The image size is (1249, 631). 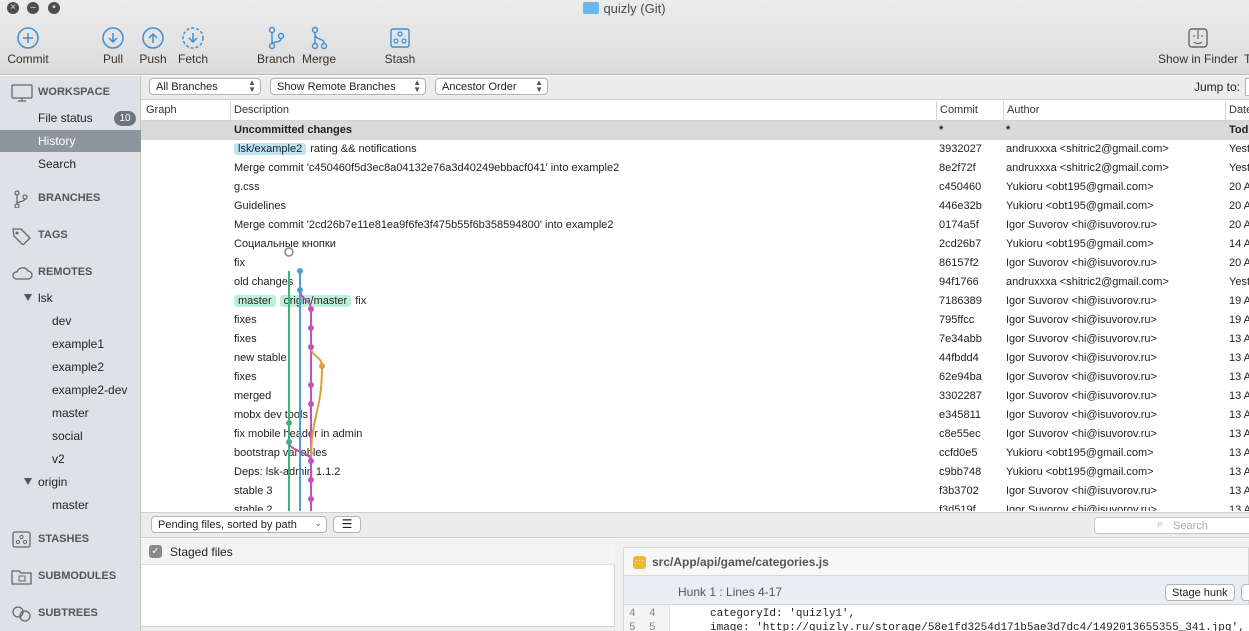 I want to click on jump-to-input, so click(x=1247, y=87).